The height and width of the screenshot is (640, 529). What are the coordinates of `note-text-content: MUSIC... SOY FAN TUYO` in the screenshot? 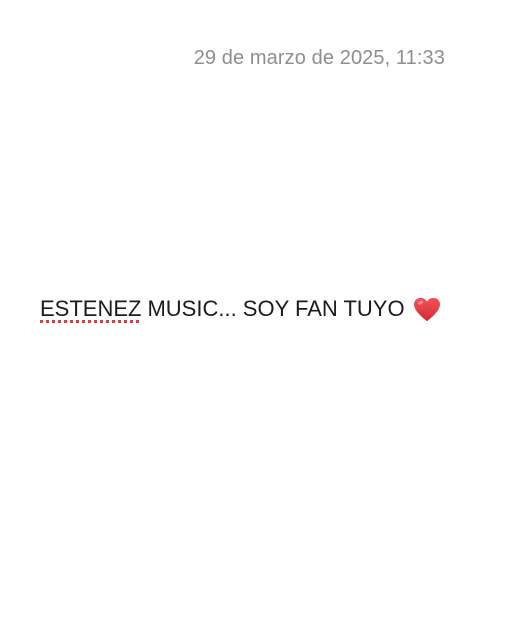 It's located at (276, 308).